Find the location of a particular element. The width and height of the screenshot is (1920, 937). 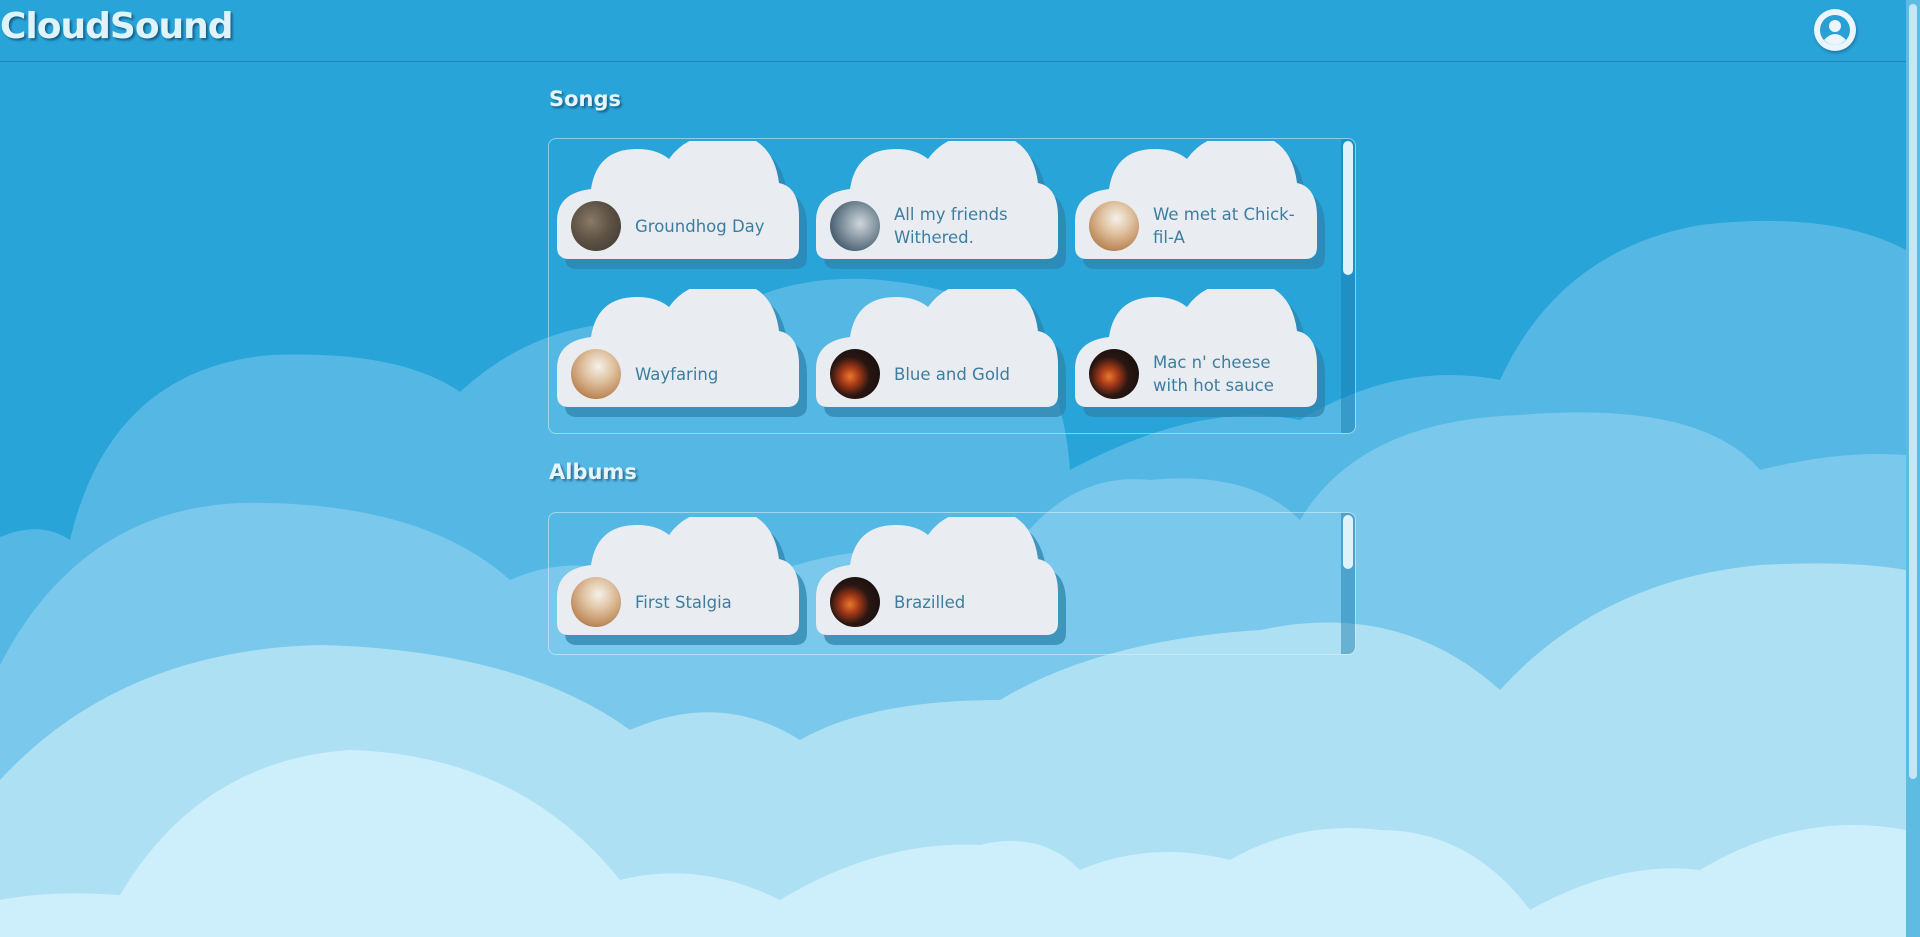

brand-logo: CloudSound is located at coordinates (117, 26).